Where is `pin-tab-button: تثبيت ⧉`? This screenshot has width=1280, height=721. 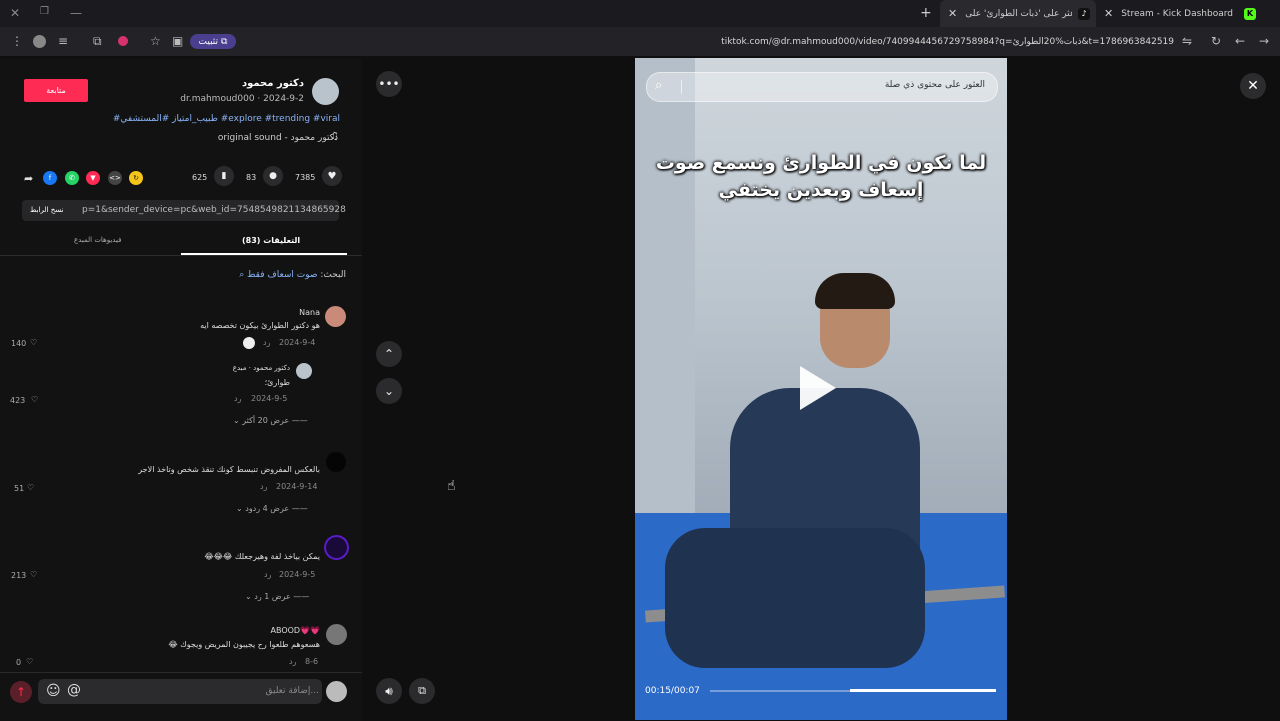
pin-tab-button: تثبيت ⧉ is located at coordinates (213, 41).